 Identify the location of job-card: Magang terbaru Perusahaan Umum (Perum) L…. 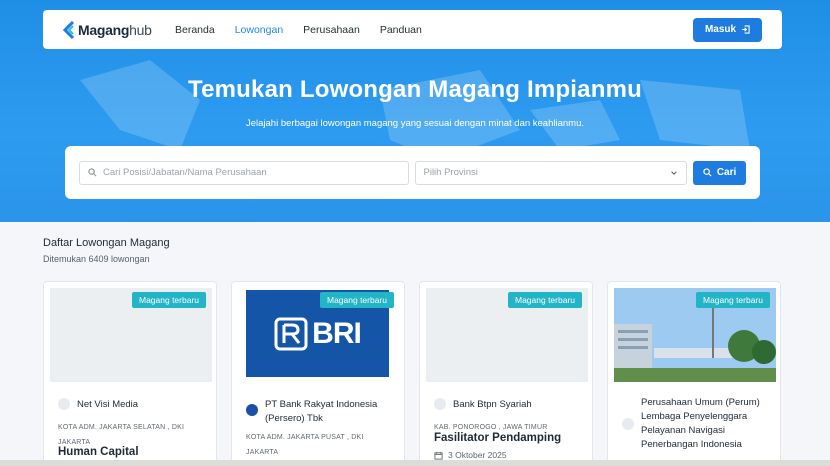
(694, 373).